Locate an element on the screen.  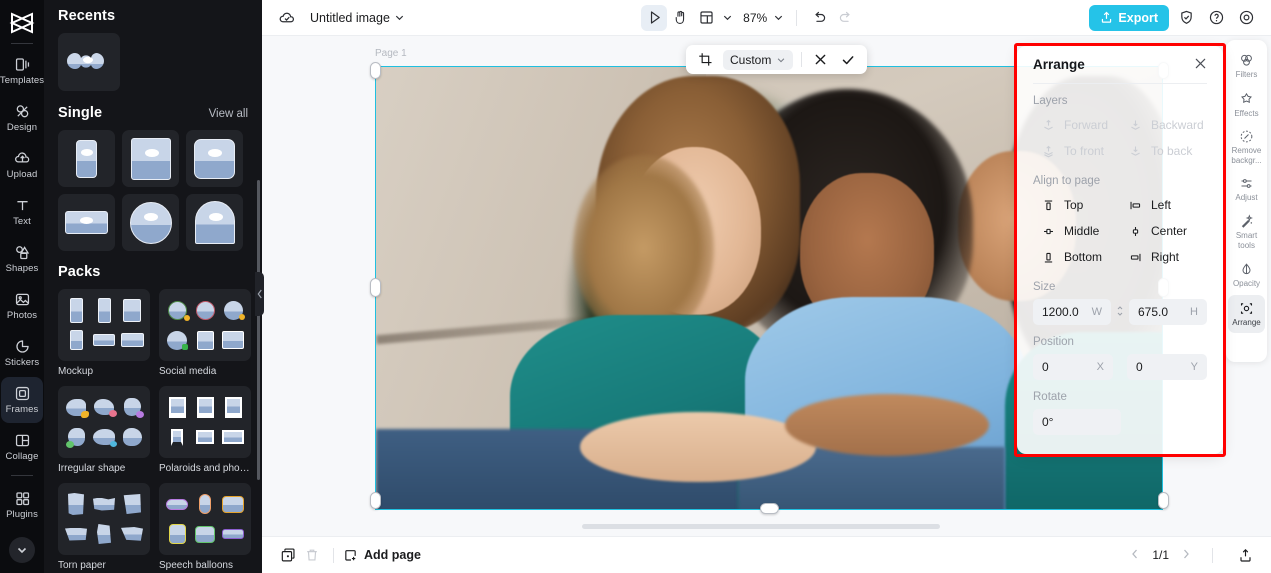
height-input: 675.0 H is located at coordinates (1168, 312).